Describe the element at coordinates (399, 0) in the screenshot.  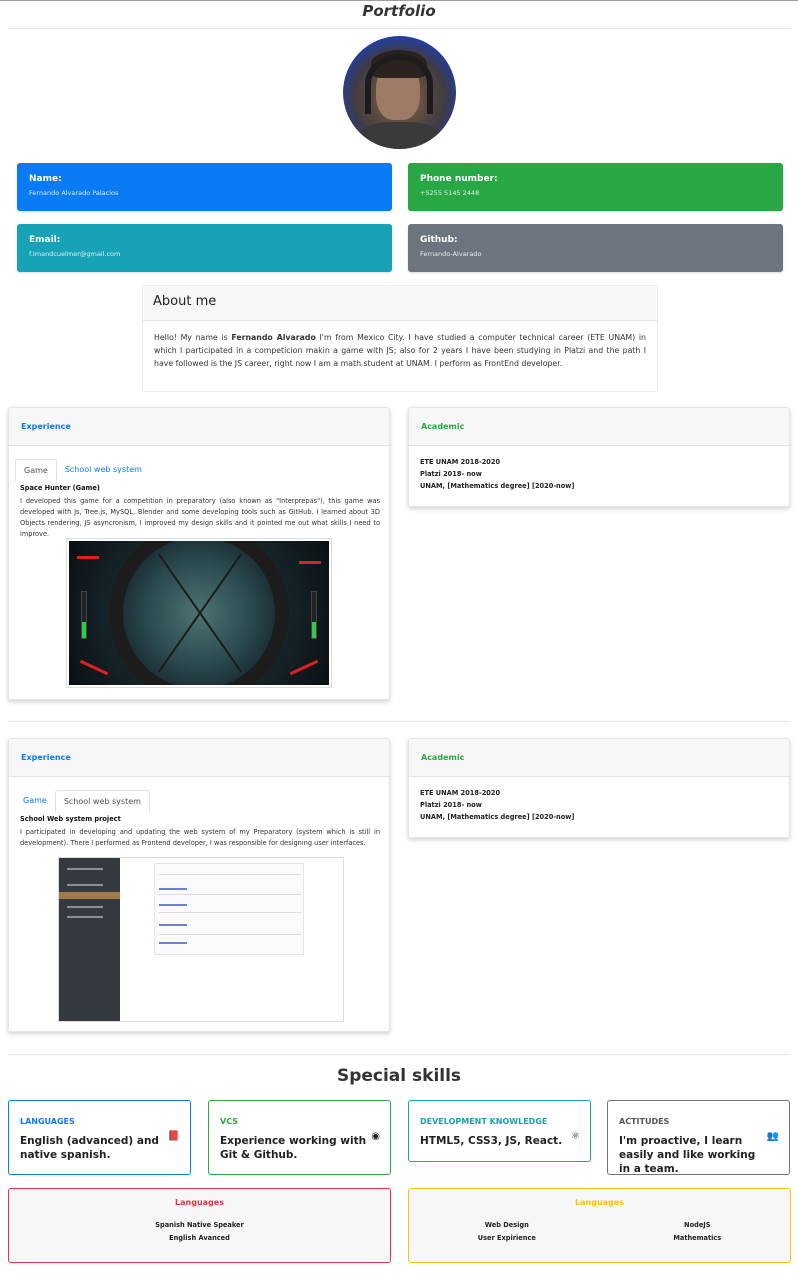
I see `top-border` at that location.